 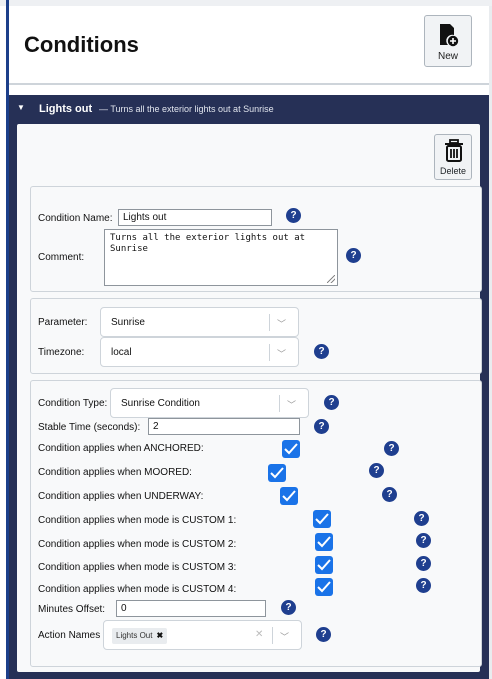 What do you see at coordinates (391, 448) in the screenshot?
I see `applies-anchored-help-icon: ?` at bounding box center [391, 448].